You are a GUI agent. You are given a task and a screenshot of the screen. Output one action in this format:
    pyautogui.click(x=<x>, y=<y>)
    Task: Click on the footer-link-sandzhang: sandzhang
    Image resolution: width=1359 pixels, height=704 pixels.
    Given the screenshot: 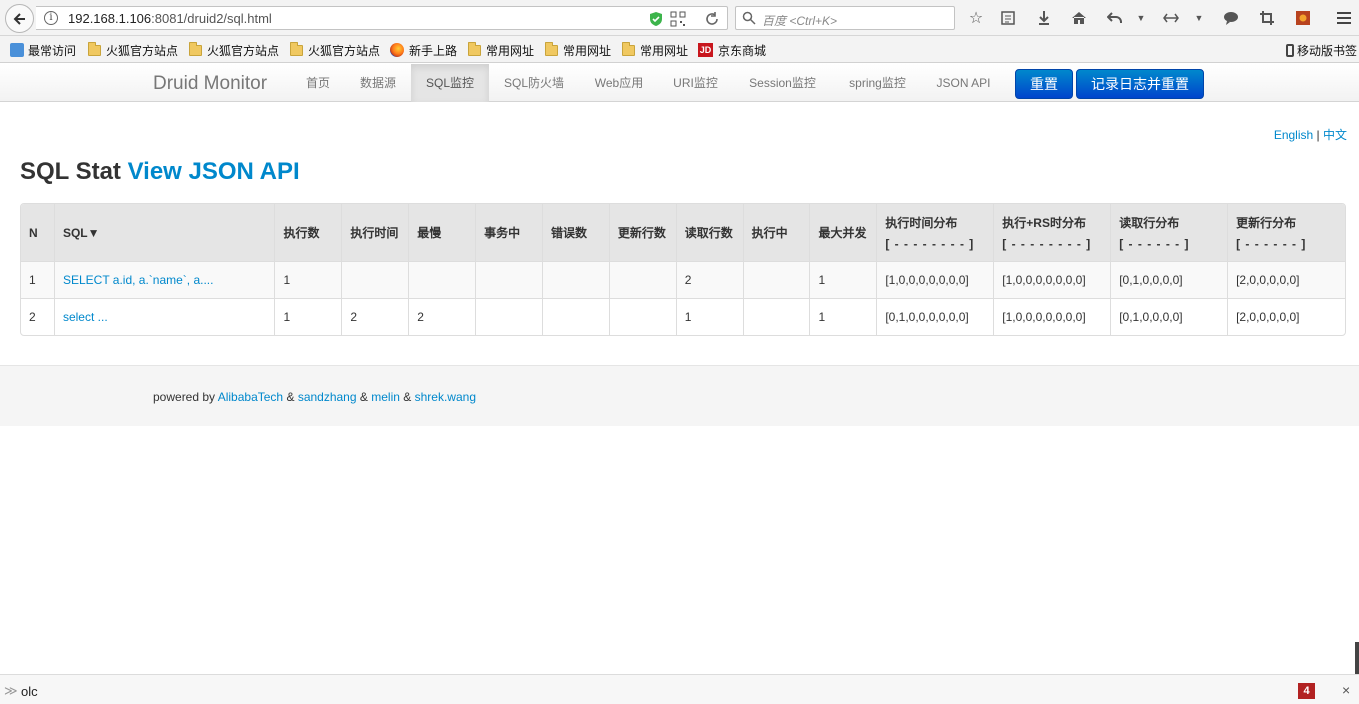 What is the action you would take?
    pyautogui.click(x=327, y=397)
    